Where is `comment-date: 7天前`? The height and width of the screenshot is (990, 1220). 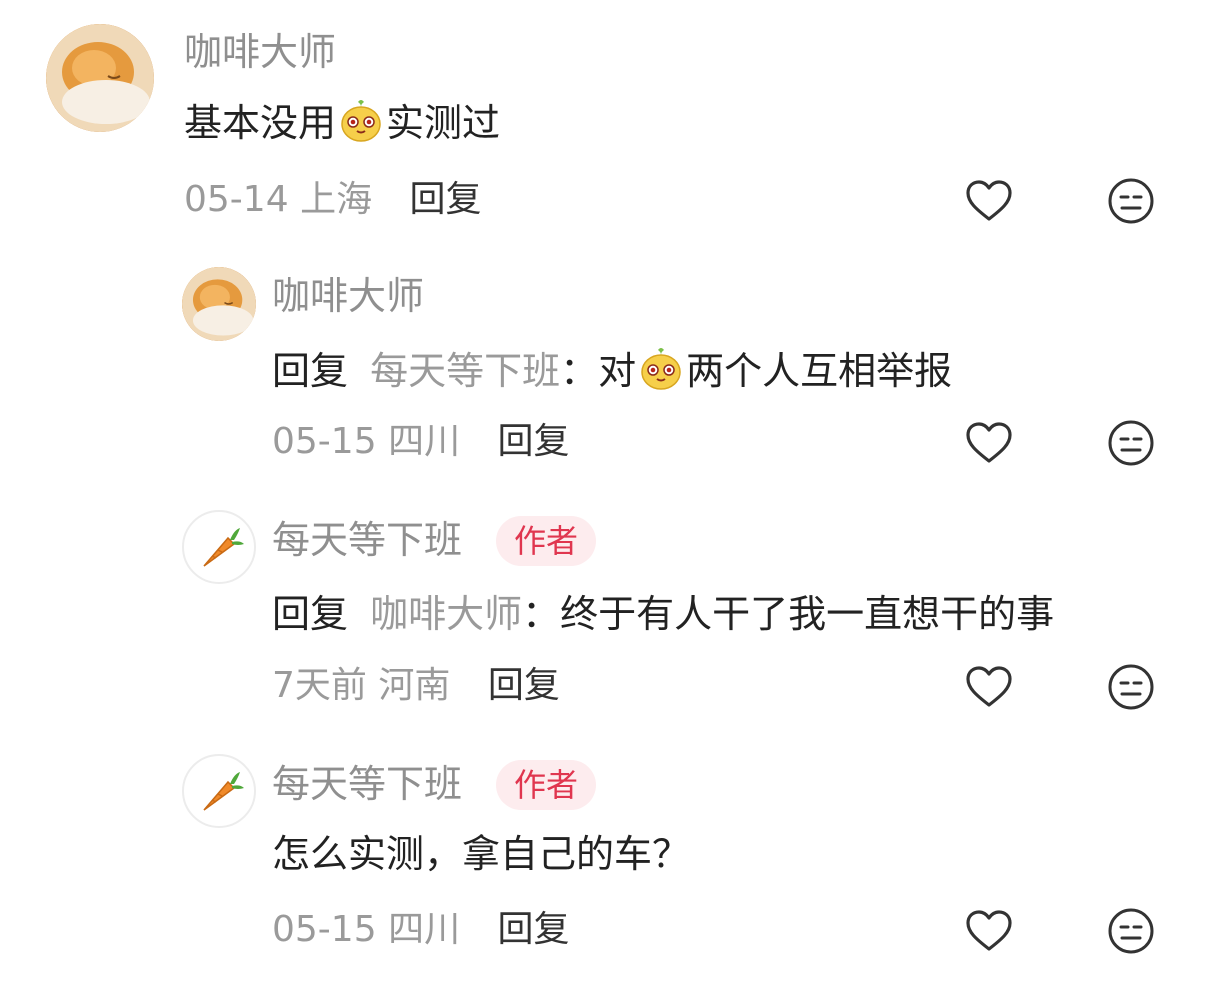 comment-date: 7天前 is located at coordinates (319, 685).